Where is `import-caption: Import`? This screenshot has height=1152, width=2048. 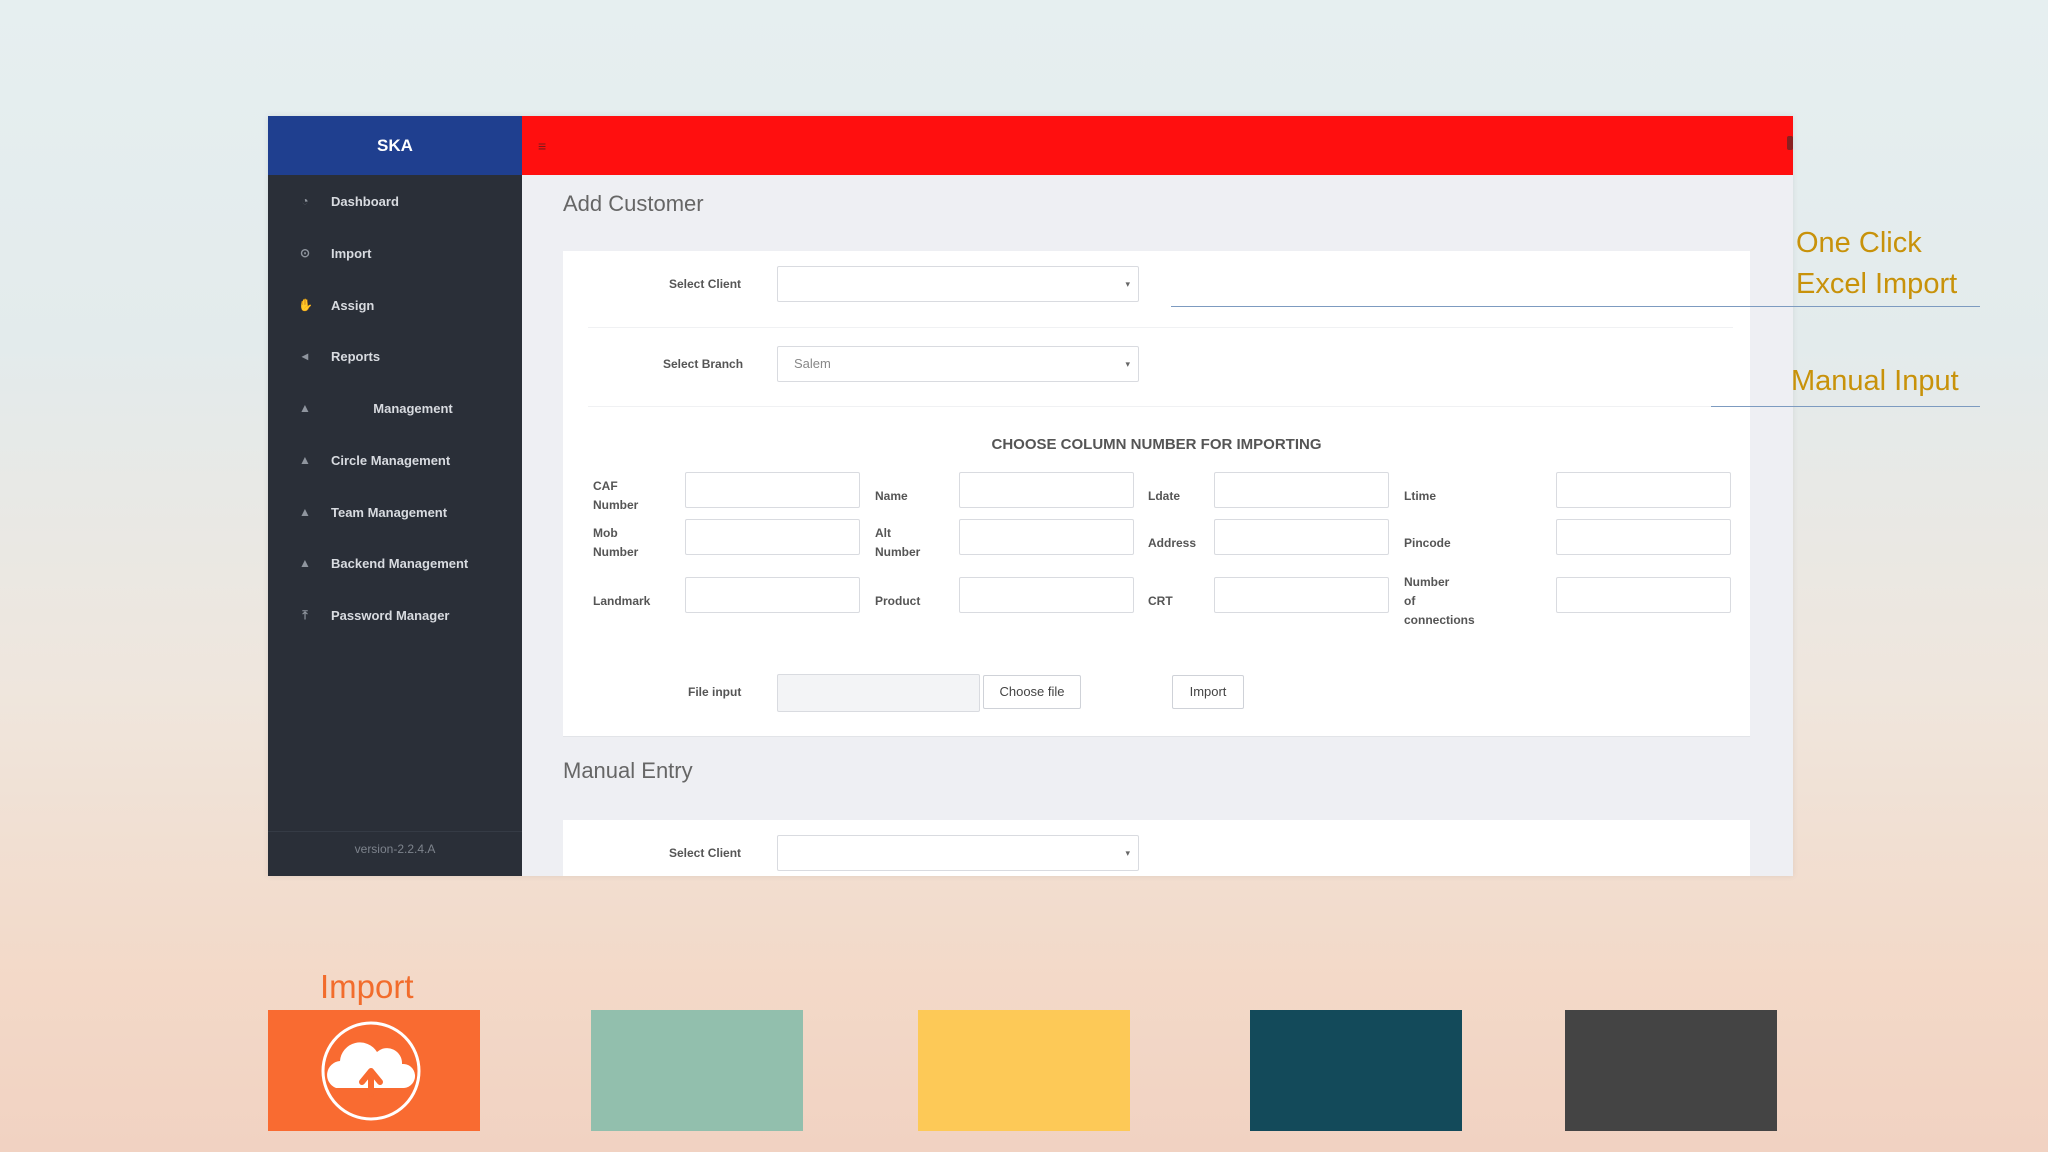
import-caption: Import is located at coordinates (367, 986).